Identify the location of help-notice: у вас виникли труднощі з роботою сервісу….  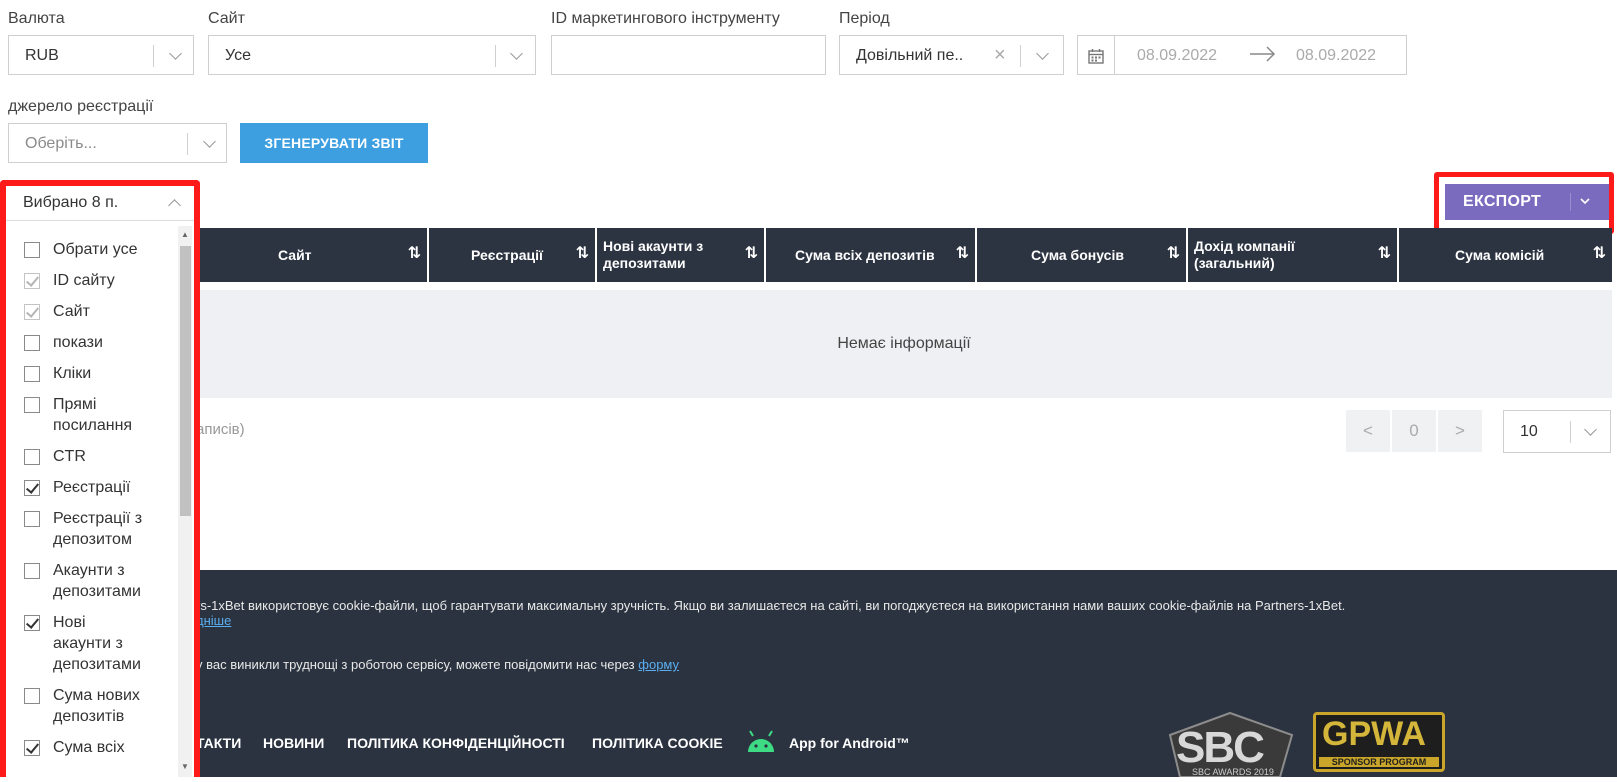
(438, 664).